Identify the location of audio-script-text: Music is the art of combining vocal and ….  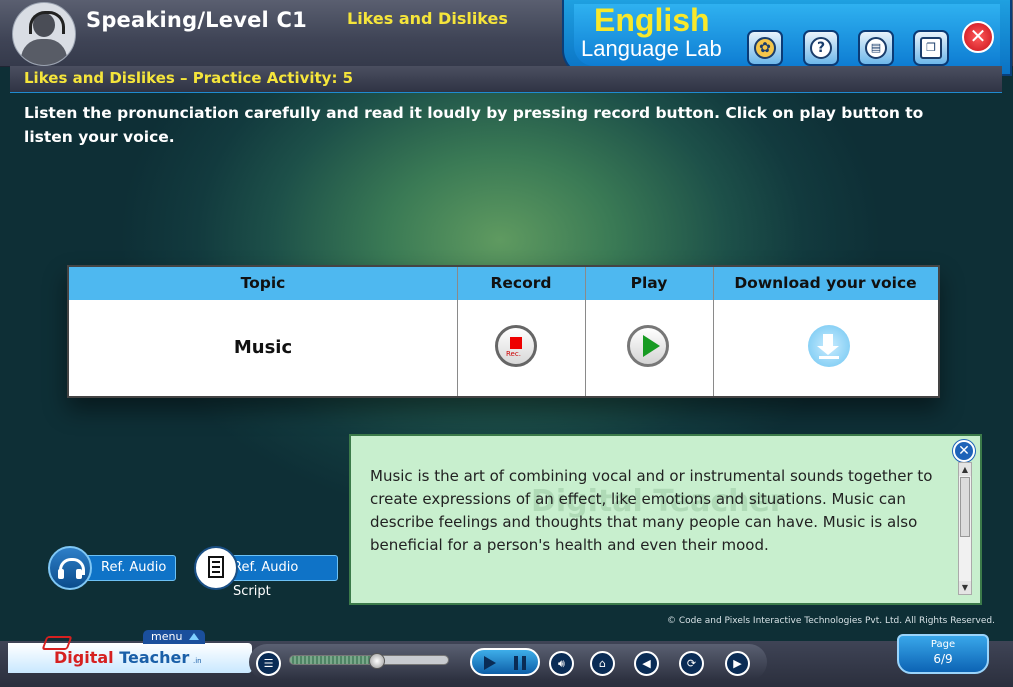
(651, 510).